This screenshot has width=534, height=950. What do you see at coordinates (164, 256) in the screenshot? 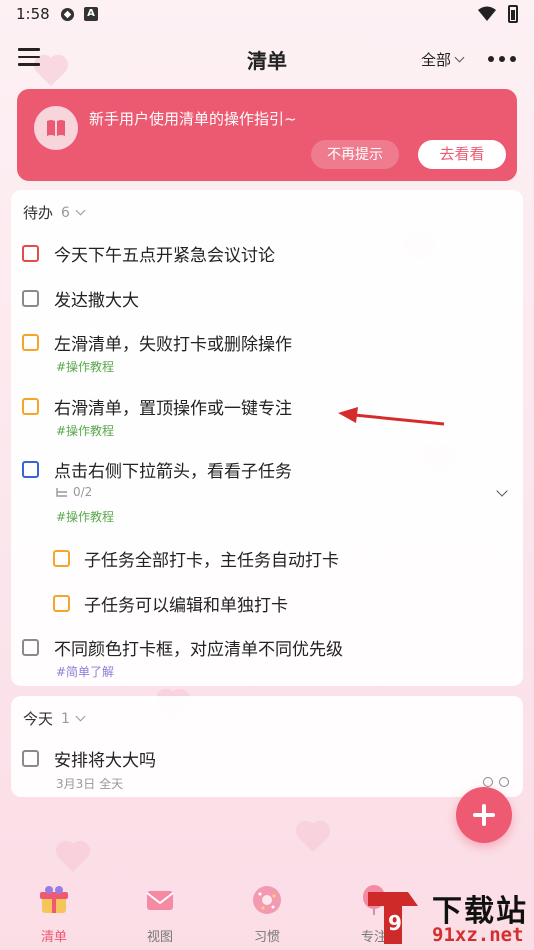
I see `task-title: 今天下午五点开紧急会议讨论` at bounding box center [164, 256].